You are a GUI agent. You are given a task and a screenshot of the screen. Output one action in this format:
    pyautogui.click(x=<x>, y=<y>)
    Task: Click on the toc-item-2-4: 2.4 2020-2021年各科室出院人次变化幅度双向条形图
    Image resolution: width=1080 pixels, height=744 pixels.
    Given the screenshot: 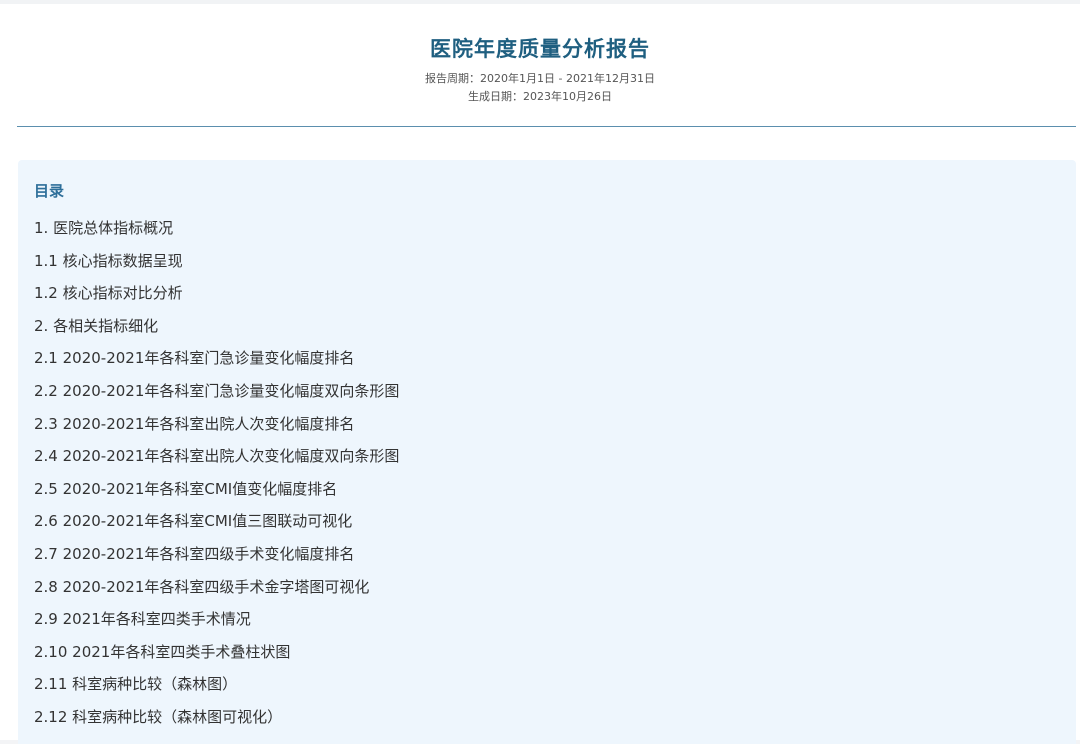 What is the action you would take?
    pyautogui.click(x=547, y=456)
    